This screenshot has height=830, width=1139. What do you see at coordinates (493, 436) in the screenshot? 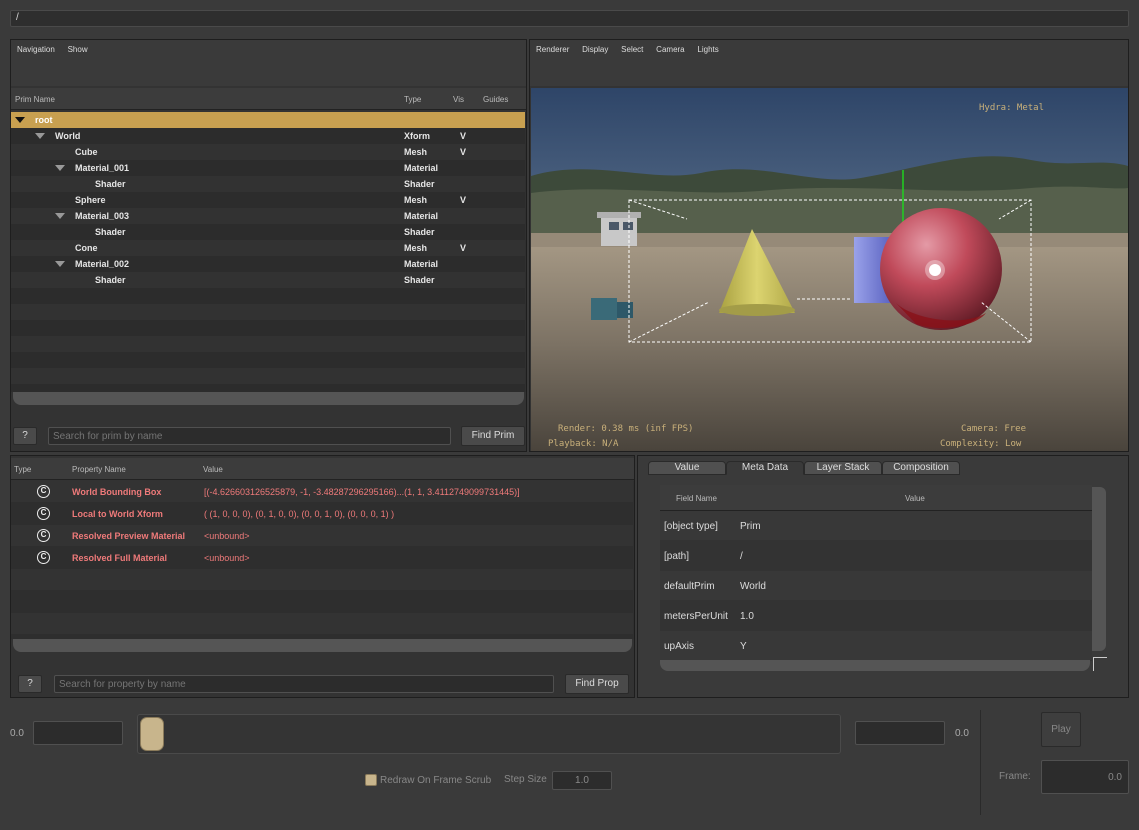
I see `find-prim-button: Find Prim` at bounding box center [493, 436].